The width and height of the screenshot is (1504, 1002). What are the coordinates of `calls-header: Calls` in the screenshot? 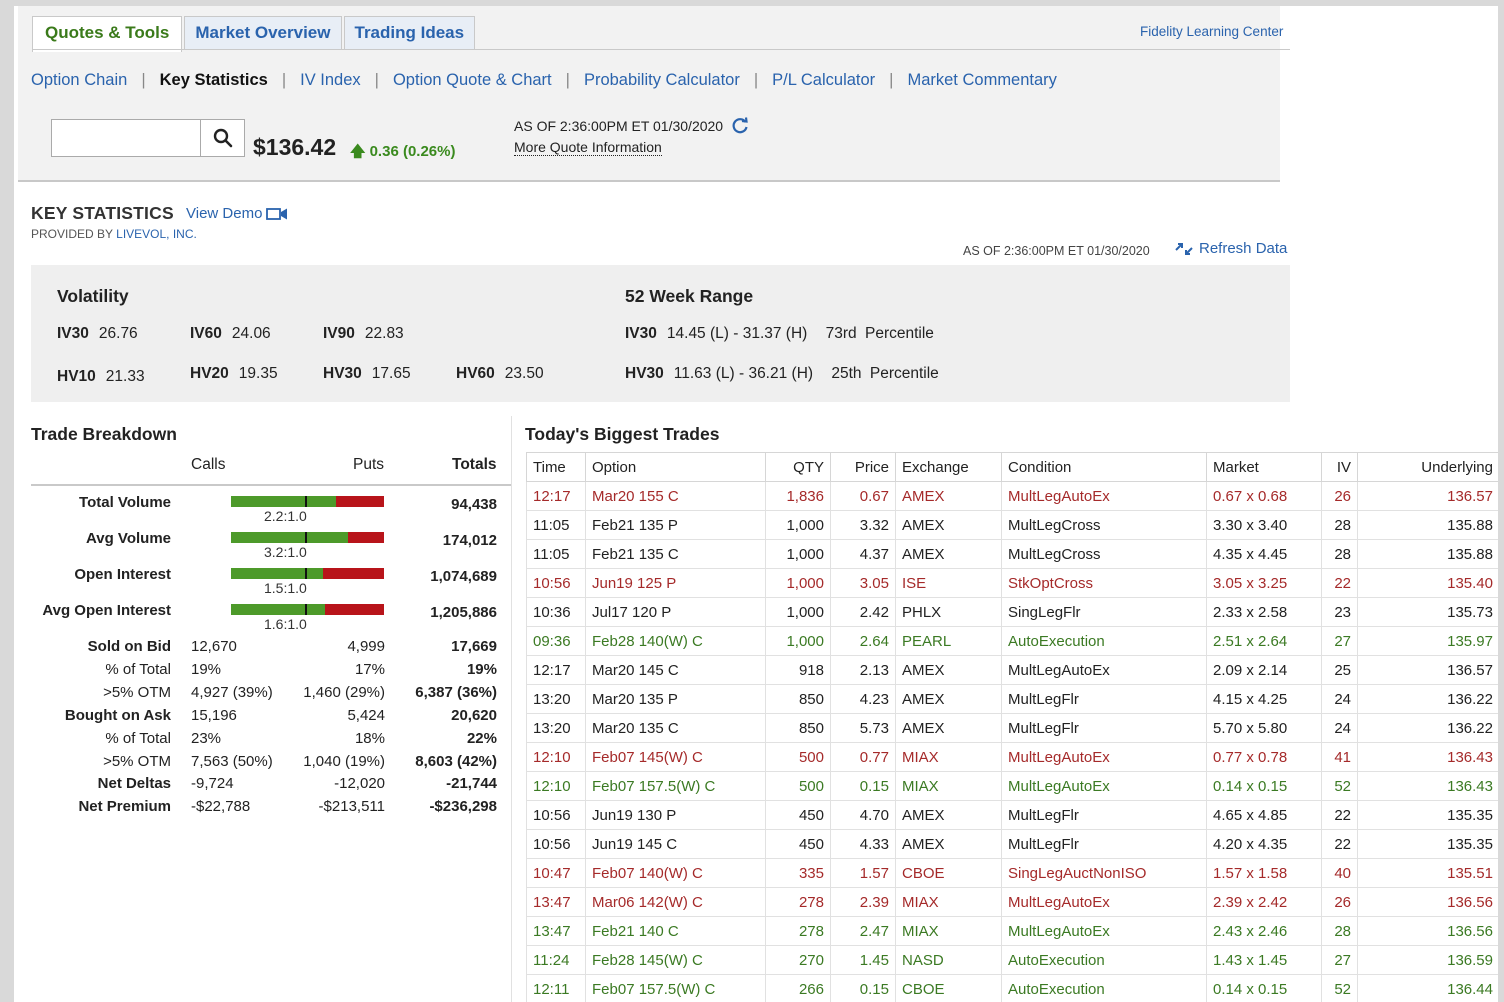 It's located at (208, 464).